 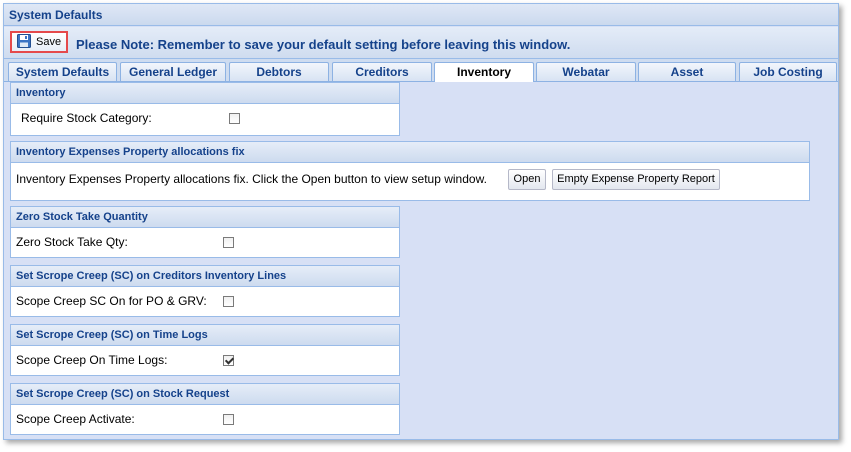 I want to click on tab-system-defaults: System Defaults, so click(x=62, y=71).